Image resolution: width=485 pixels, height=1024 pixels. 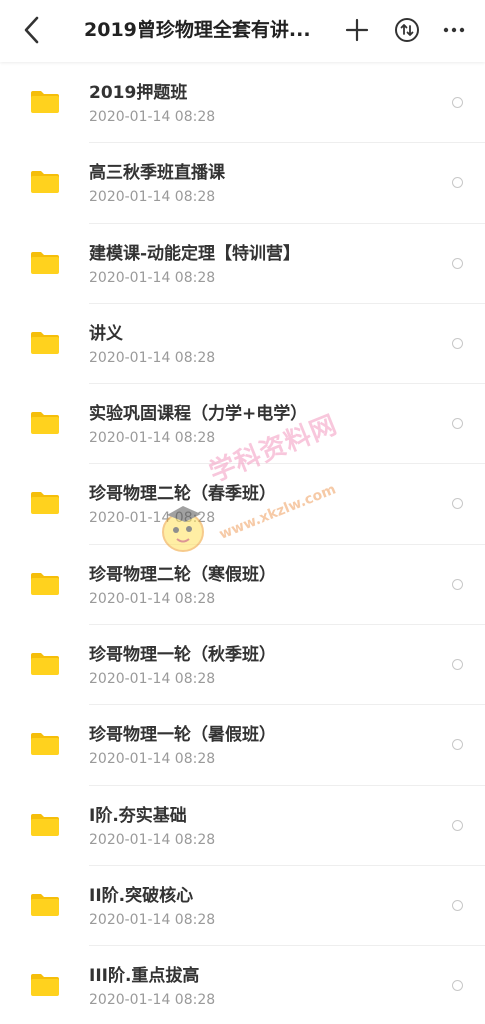 What do you see at coordinates (182, 574) in the screenshot?
I see `folder-name: 珍哥物理二轮（寒假班）` at bounding box center [182, 574].